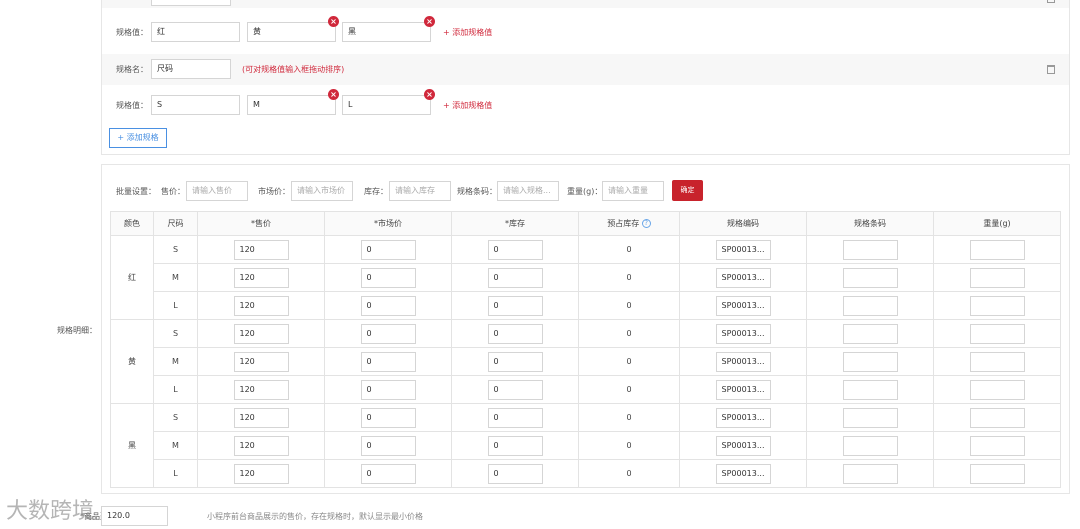 The width and height of the screenshot is (1080, 529). What do you see at coordinates (138, 138) in the screenshot?
I see `add-spec-button: + 添加规格` at bounding box center [138, 138].